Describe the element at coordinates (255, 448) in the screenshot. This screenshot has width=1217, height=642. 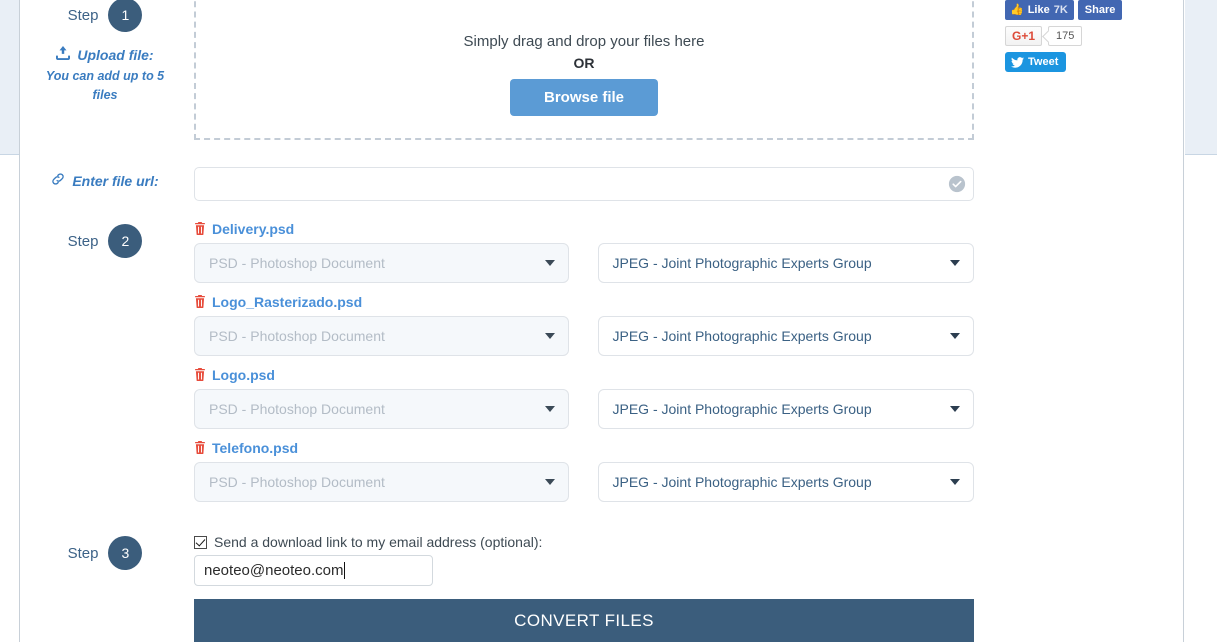
I see `file-name-text: Telefono.psd` at that location.